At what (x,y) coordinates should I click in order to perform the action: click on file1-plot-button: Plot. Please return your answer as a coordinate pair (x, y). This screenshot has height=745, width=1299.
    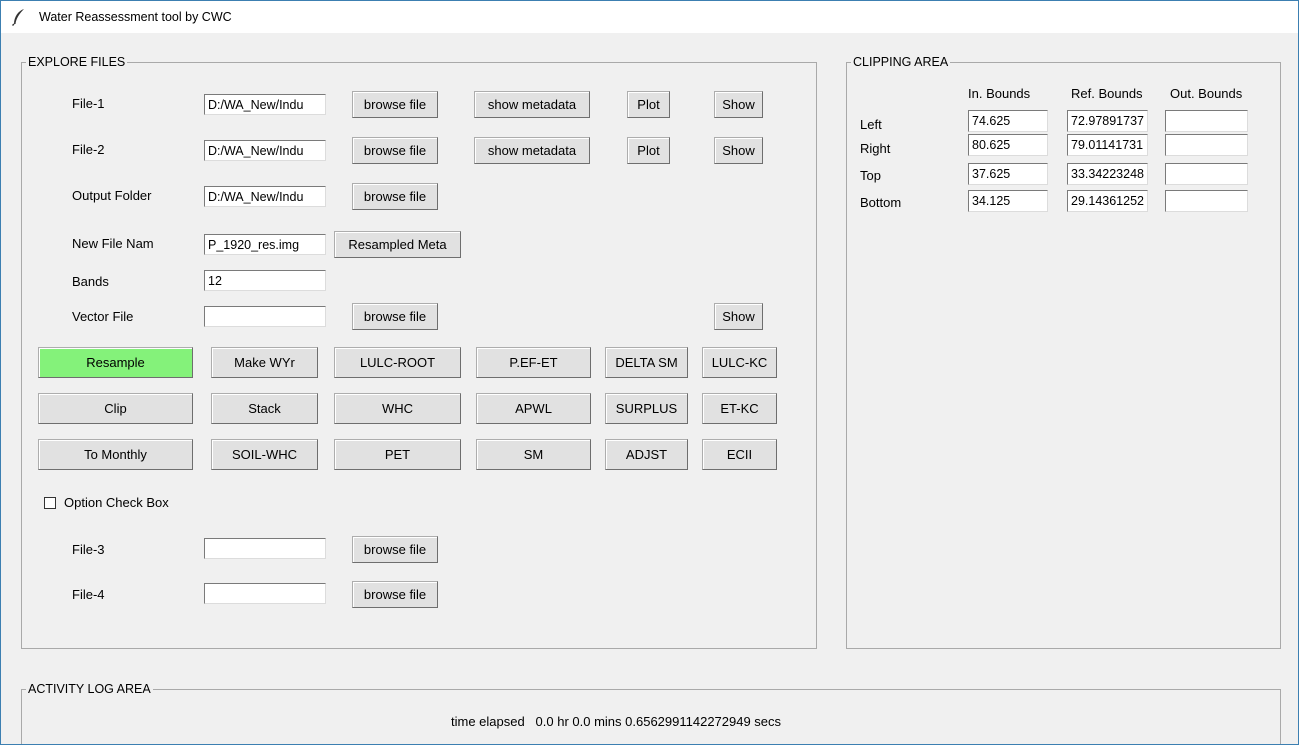
    Looking at the image, I should click on (648, 104).